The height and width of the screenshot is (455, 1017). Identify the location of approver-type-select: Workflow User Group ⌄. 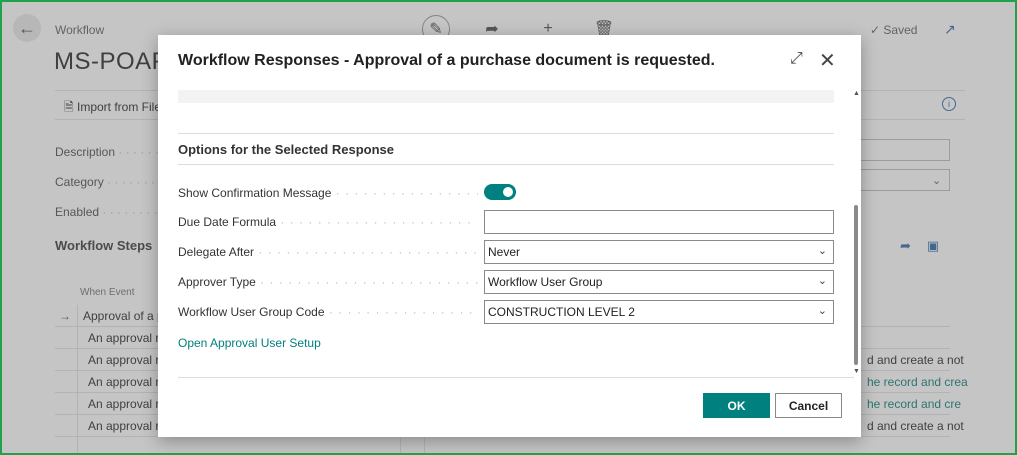
(659, 282).